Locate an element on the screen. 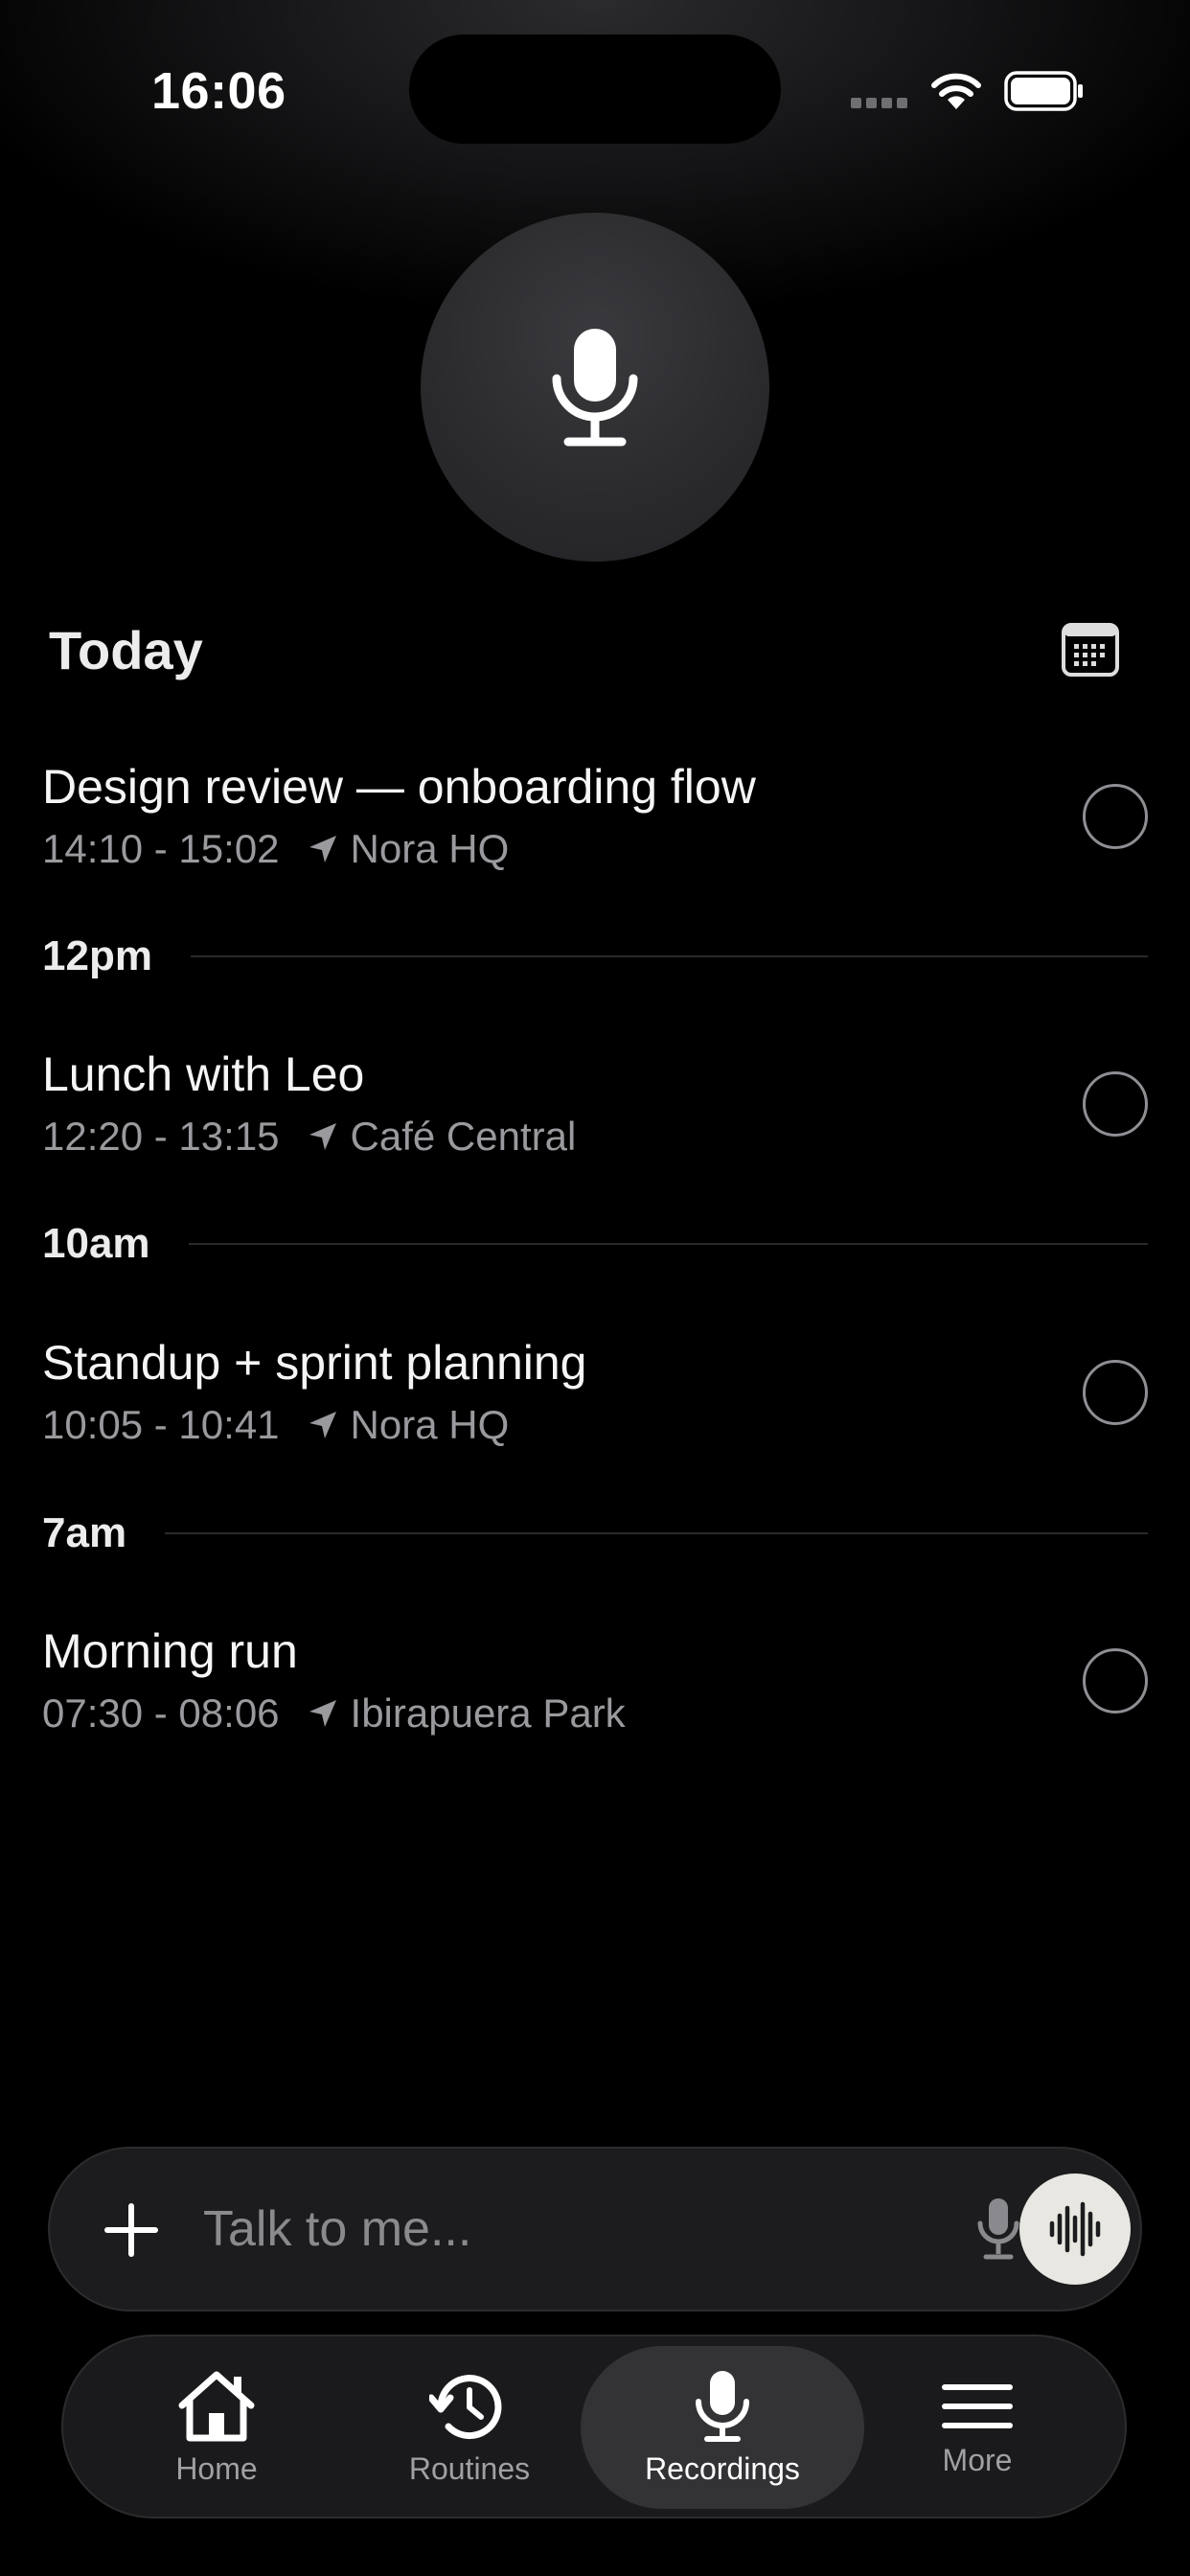 This screenshot has height=2576, width=1190. record-button is located at coordinates (595, 387).